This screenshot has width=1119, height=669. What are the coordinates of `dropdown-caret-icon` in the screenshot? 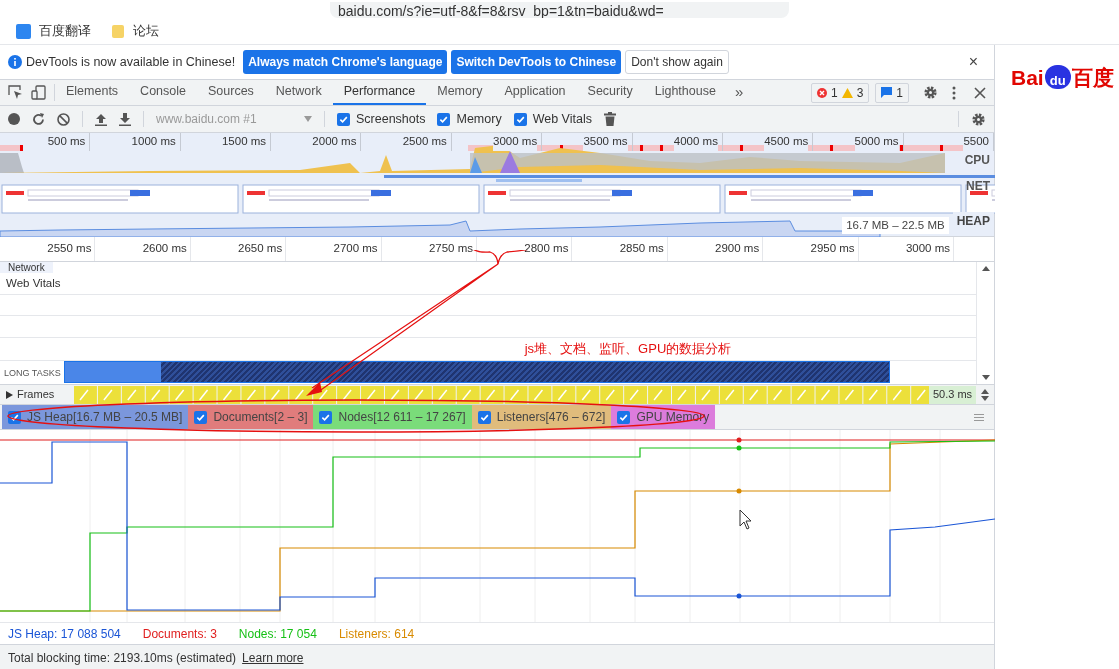 It's located at (308, 119).